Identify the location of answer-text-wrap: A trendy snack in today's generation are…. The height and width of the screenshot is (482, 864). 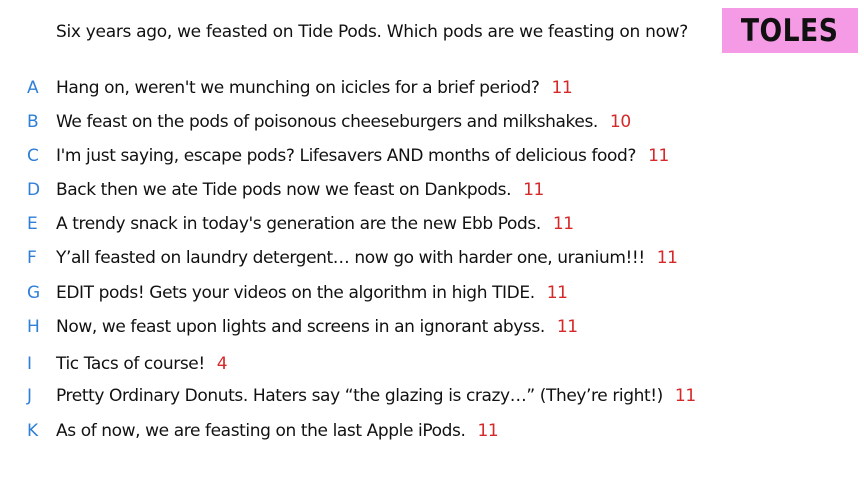
(315, 224).